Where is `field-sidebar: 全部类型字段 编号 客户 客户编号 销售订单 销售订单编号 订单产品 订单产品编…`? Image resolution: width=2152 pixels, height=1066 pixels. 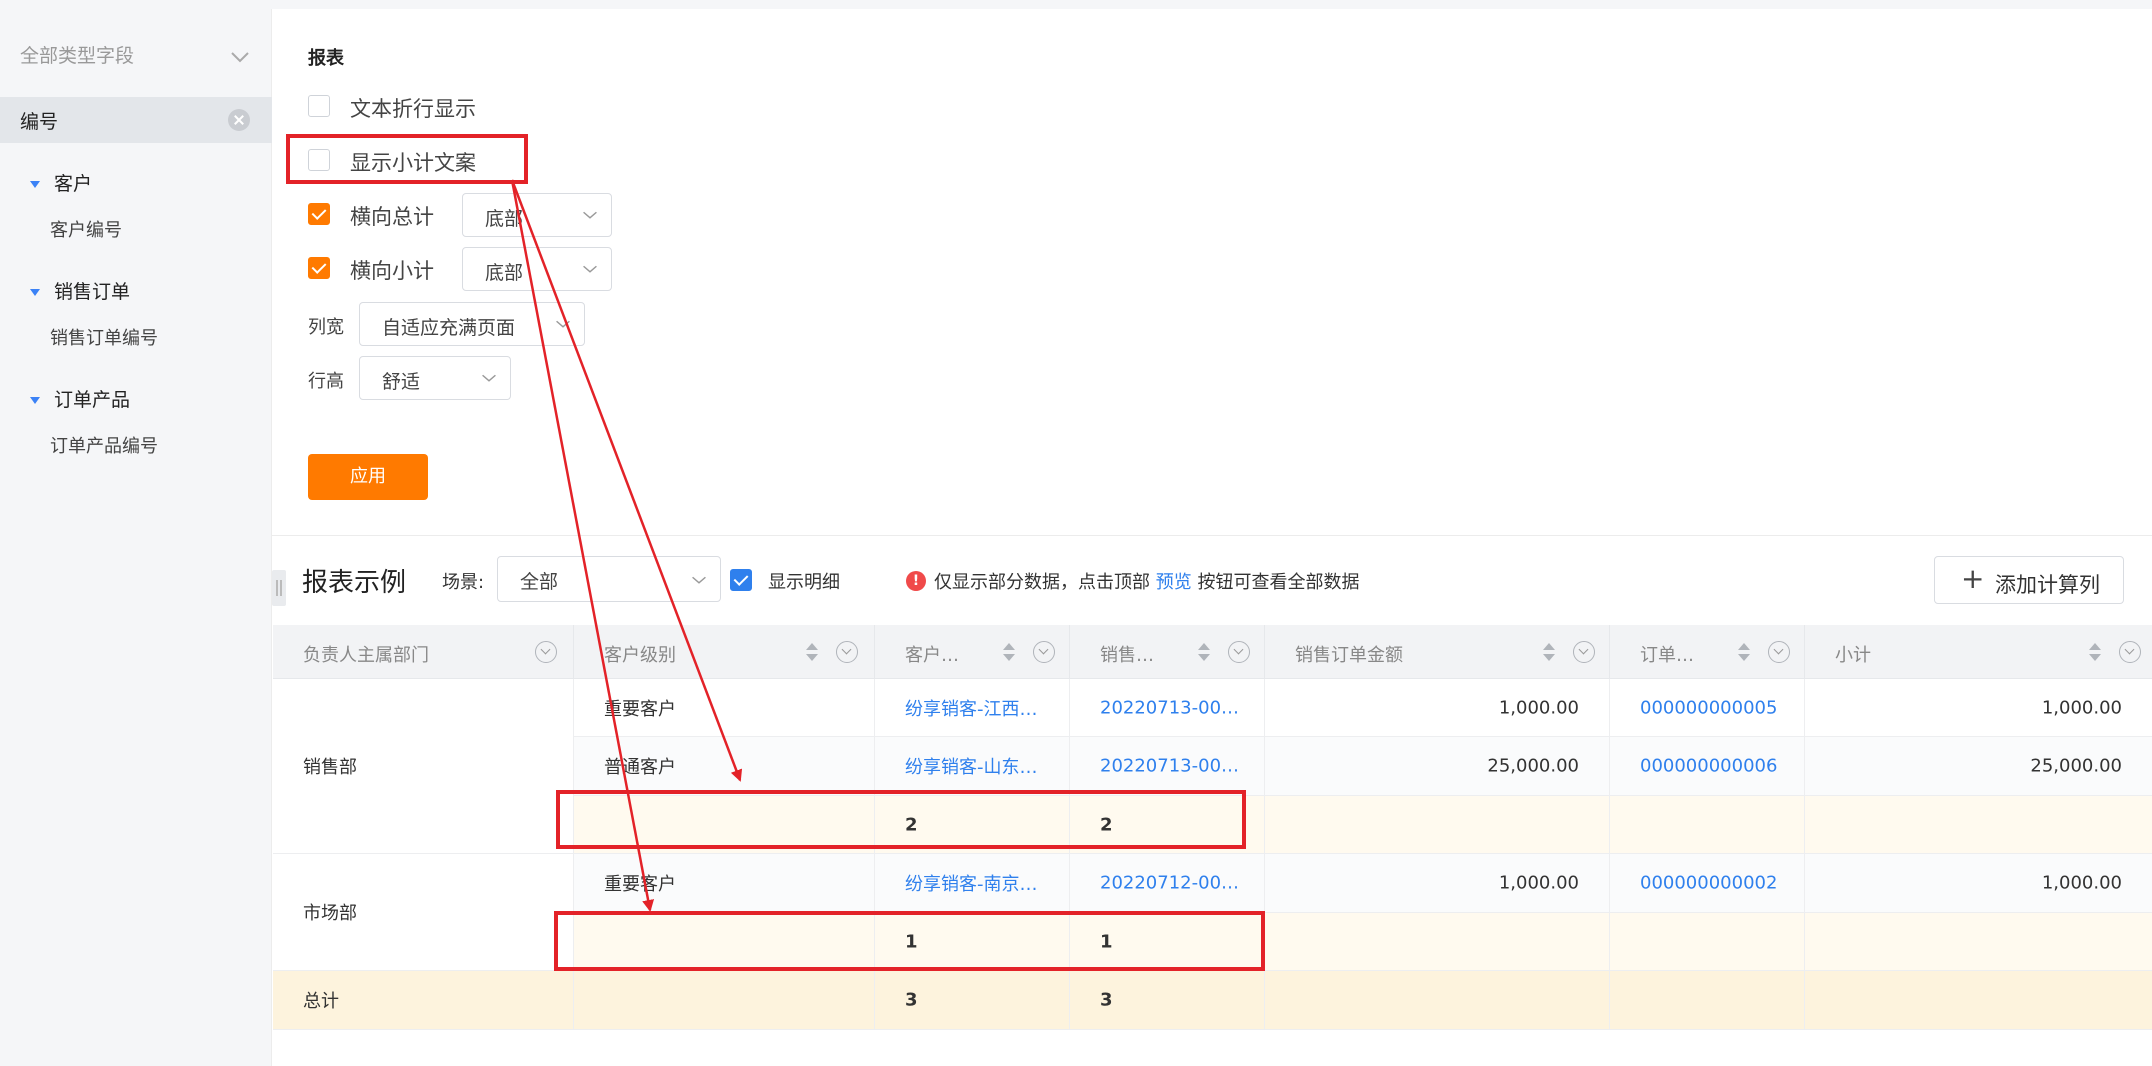 field-sidebar: 全部类型字段 编号 客户 客户编号 销售订单 销售订单编号 订单产品 订单产品编… is located at coordinates (136, 537).